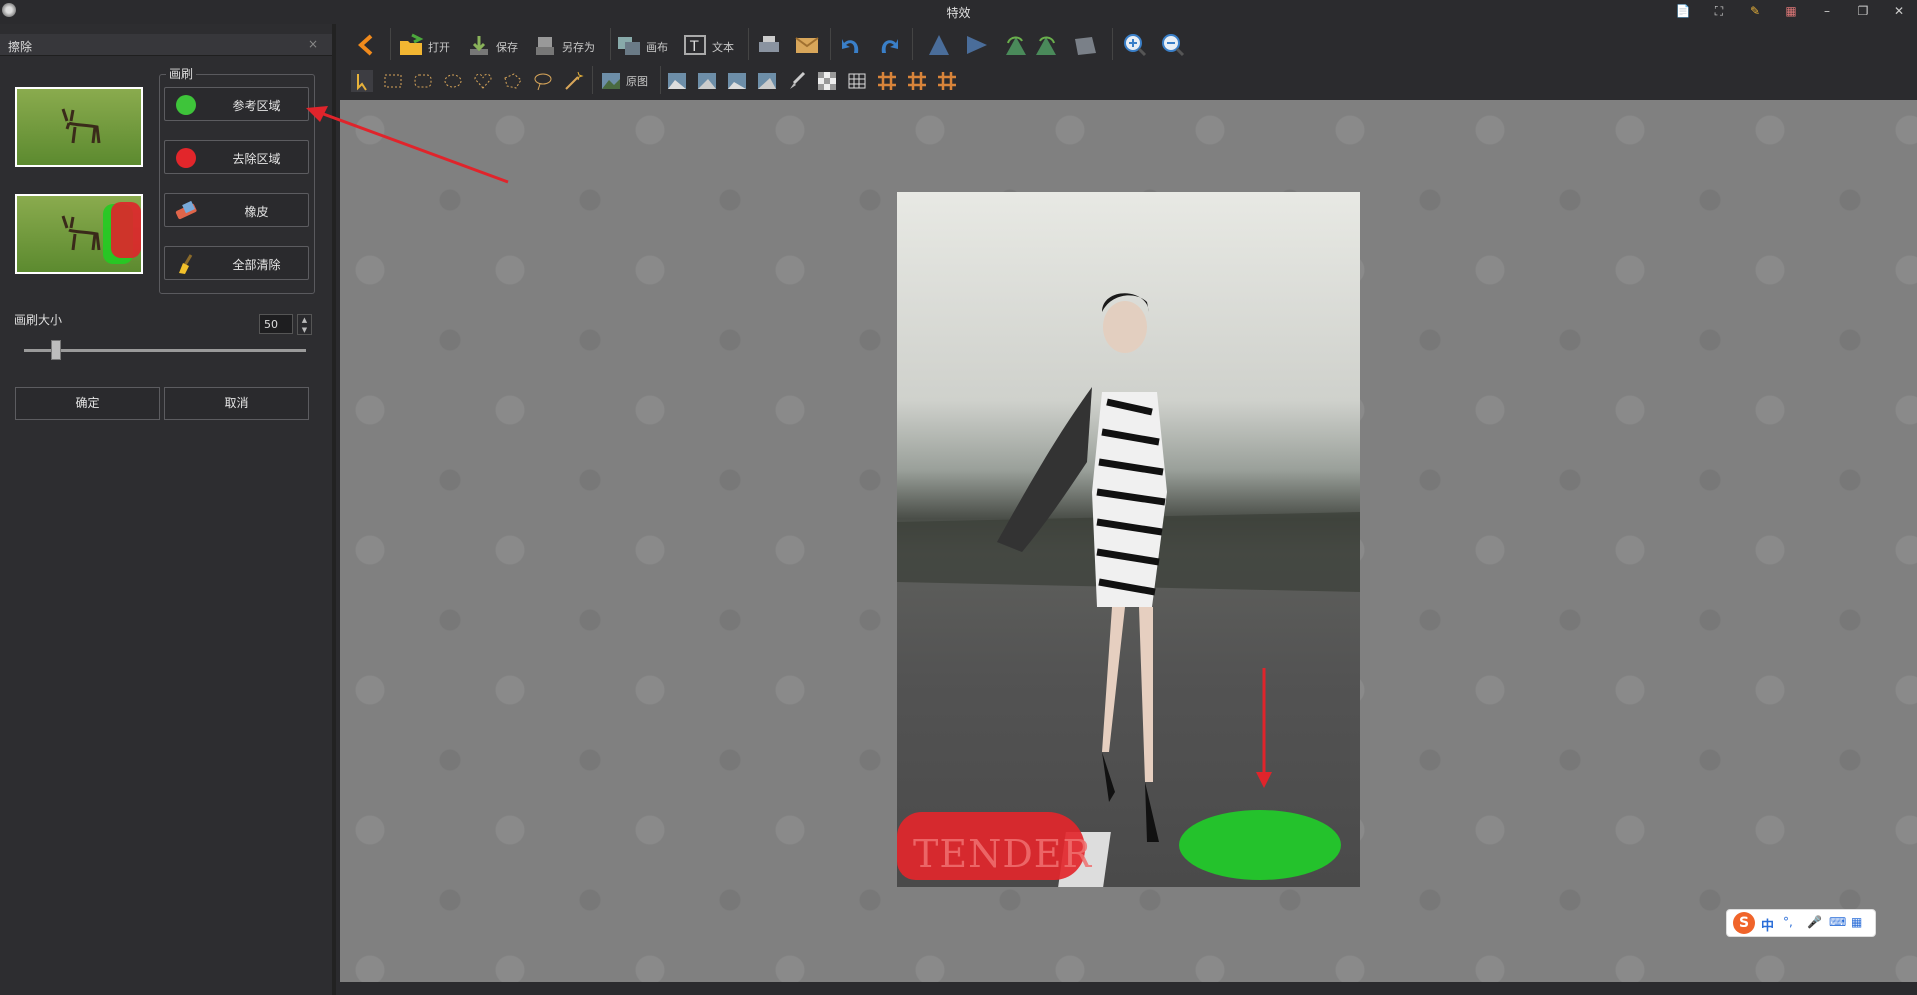 The image size is (1917, 995). What do you see at coordinates (852, 45) in the screenshot?
I see `undo-button` at bounding box center [852, 45].